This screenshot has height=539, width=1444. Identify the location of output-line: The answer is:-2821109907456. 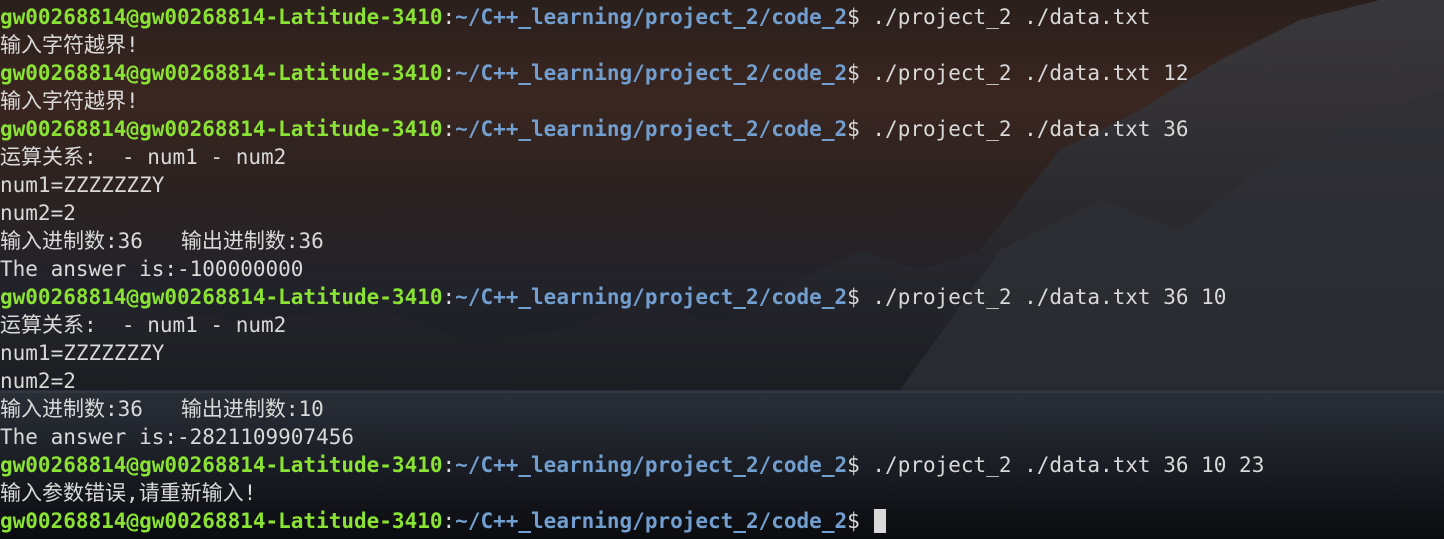
(177, 437).